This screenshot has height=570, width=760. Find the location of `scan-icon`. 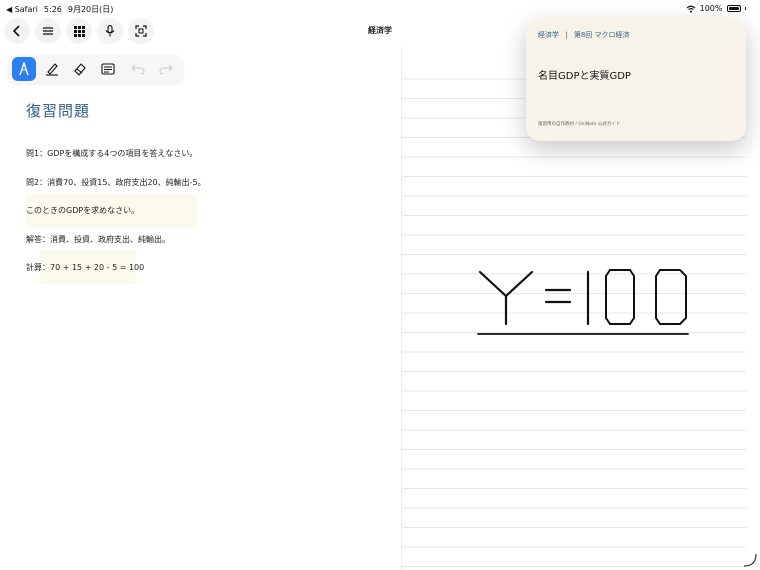

scan-icon is located at coordinates (141, 31).